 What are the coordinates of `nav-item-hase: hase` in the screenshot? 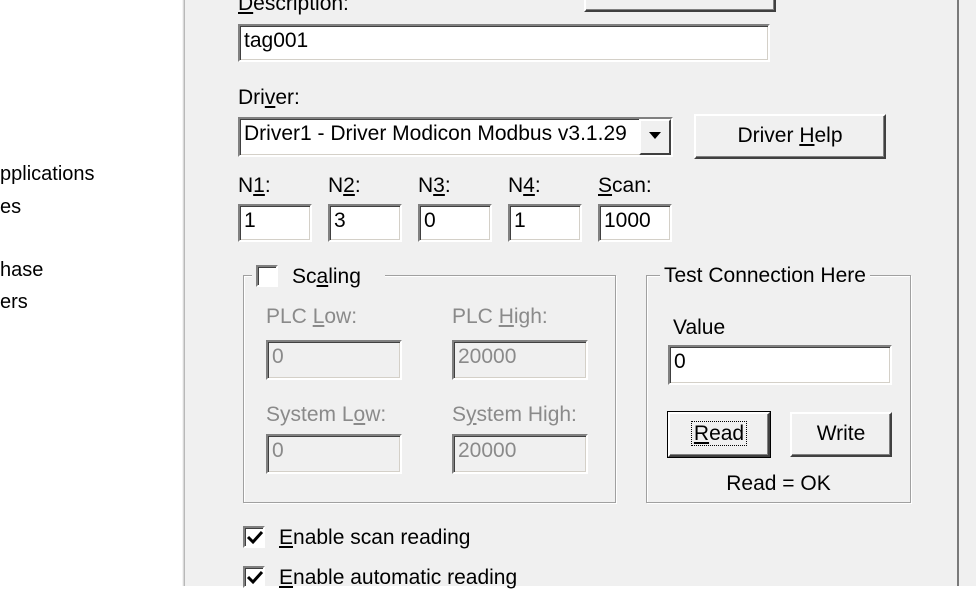 It's located at (21, 270).